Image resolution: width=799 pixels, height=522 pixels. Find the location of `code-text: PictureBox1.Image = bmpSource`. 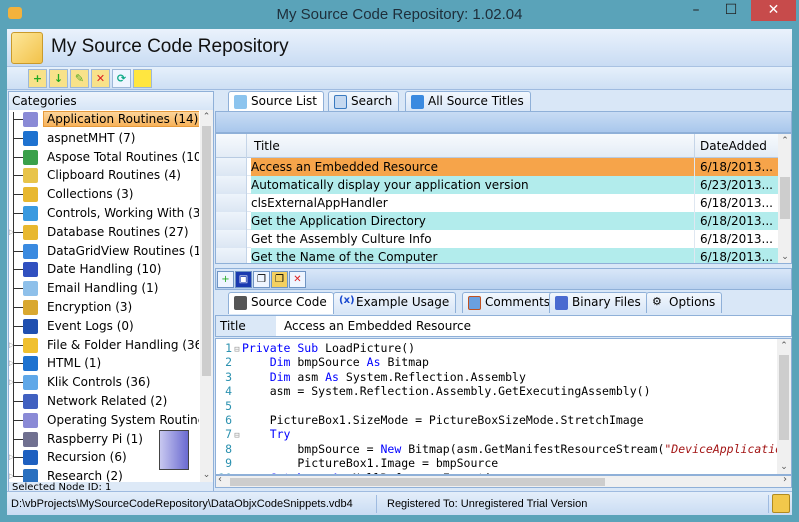

code-text: PictureBox1.Image = bmpSource is located at coordinates (370, 463).